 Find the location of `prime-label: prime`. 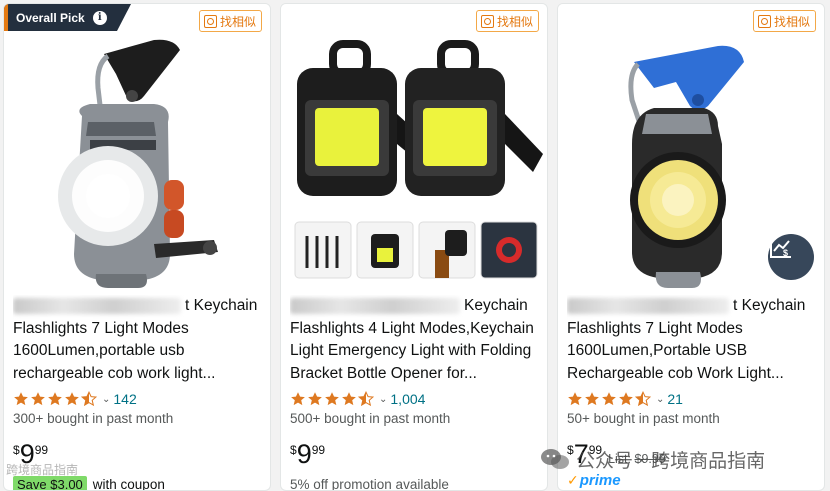

prime-label: prime is located at coordinates (600, 480).